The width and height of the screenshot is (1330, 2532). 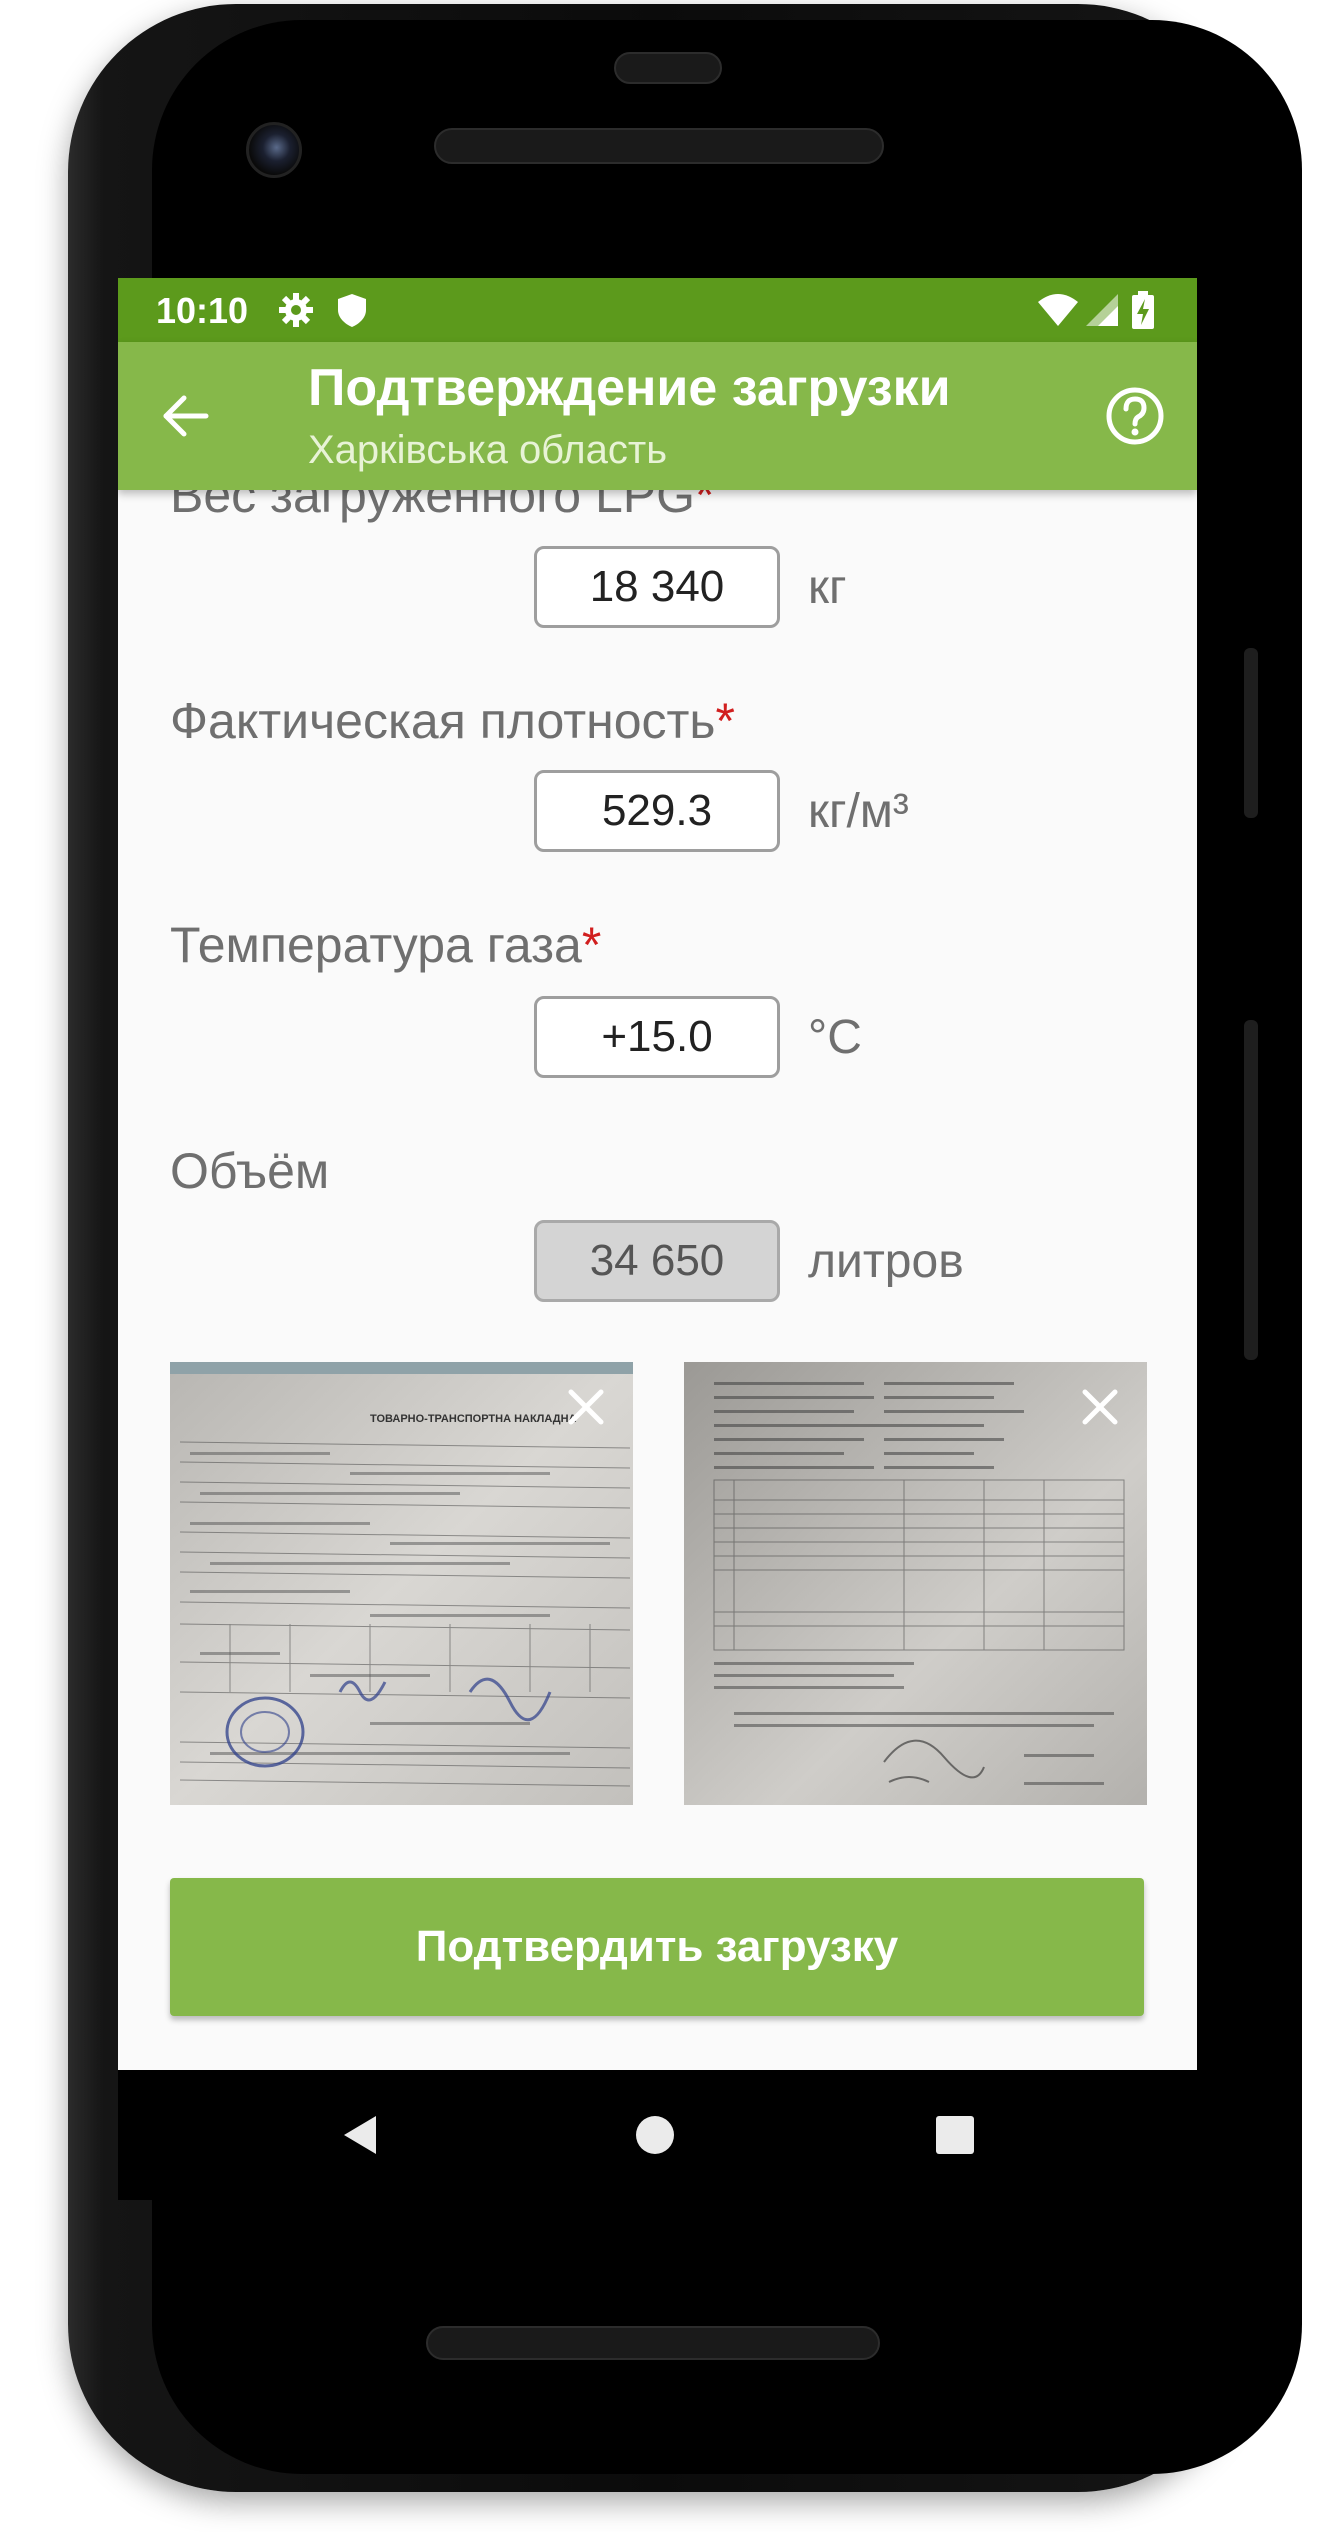 I want to click on waybill-heading: ТОВАРНО-ТРАНСПОРТНА НАКЛАДНА, so click(x=473, y=1419).